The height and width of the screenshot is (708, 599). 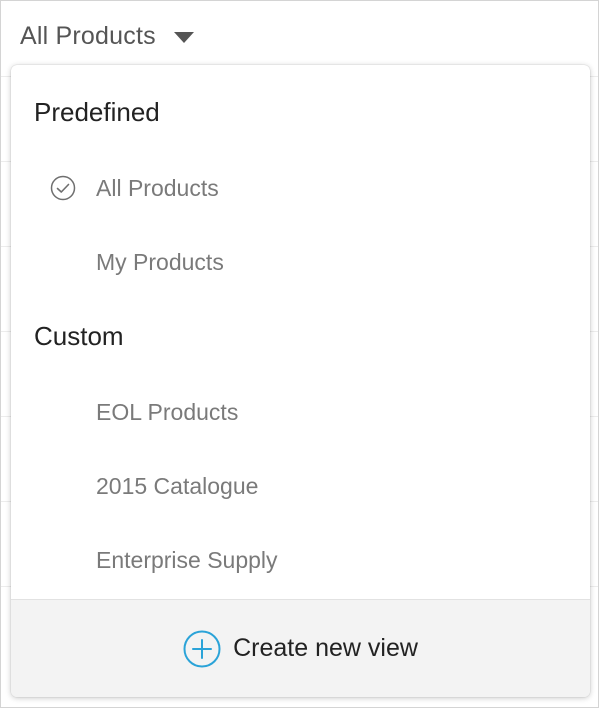 I want to click on view-selector-label: All Products, so click(x=88, y=35).